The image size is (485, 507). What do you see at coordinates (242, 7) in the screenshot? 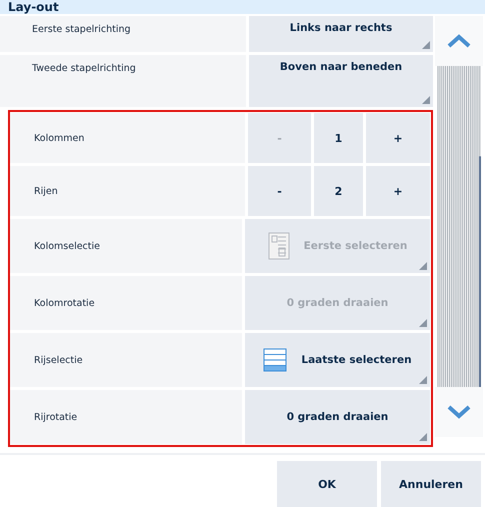
I see `window-title: Lay-out` at bounding box center [242, 7].